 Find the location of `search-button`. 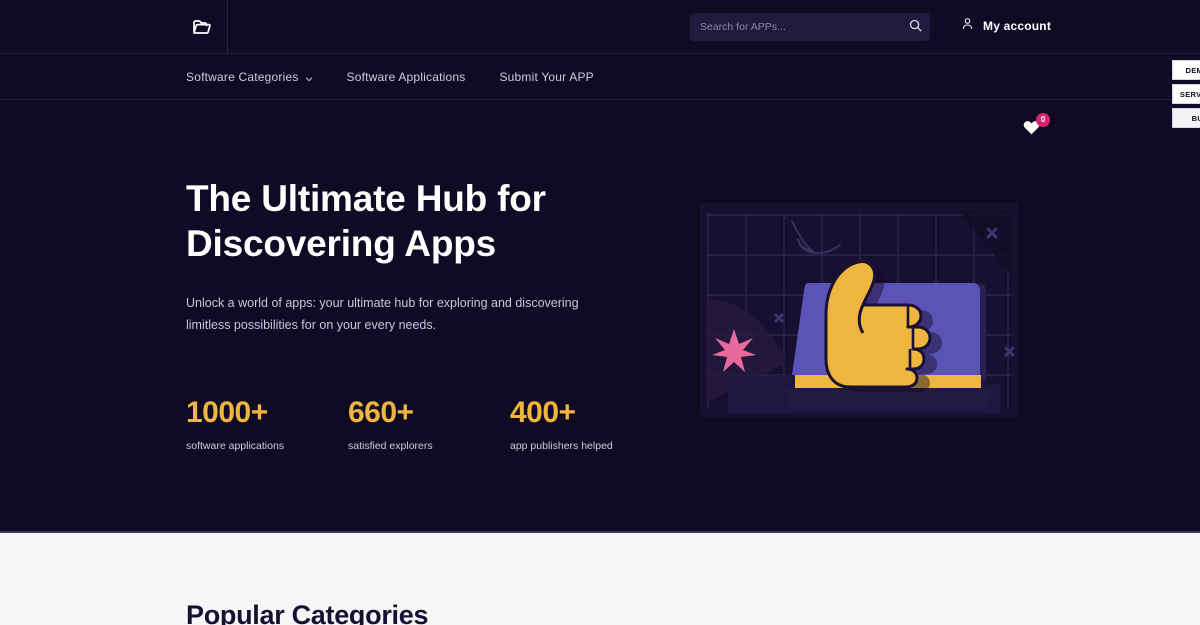

search-button is located at coordinates (915, 27).